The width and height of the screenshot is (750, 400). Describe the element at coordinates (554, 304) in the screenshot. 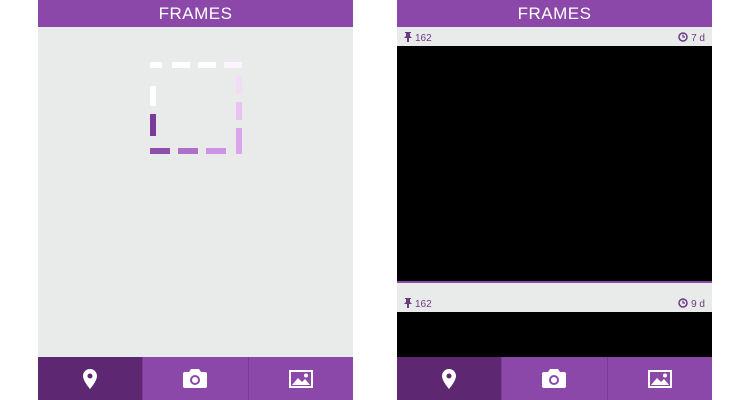

I see `post-header: 162 9 d` at that location.